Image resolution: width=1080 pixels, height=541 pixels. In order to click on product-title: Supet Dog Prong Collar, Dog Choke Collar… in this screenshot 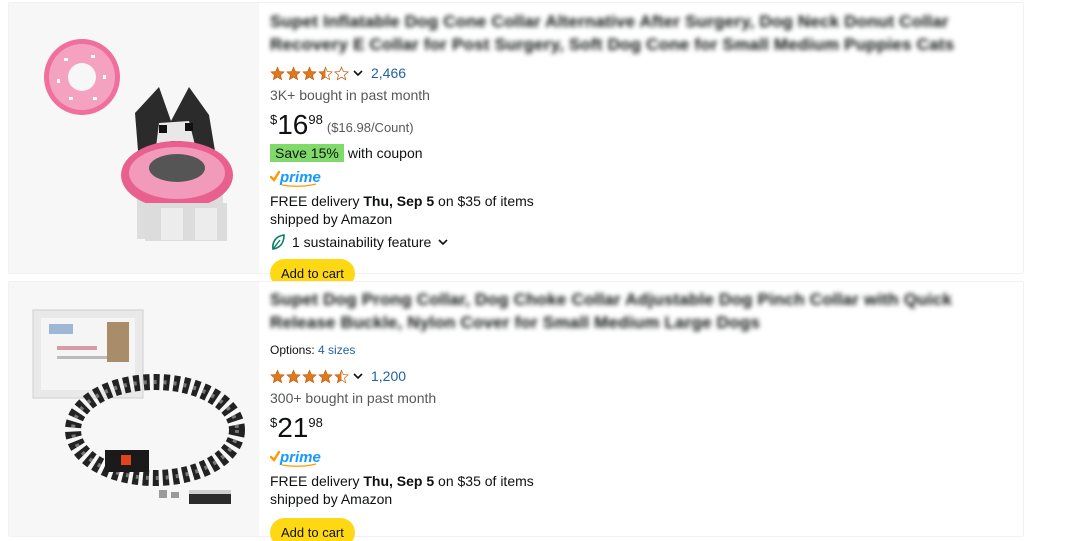, I will do `click(640, 311)`.